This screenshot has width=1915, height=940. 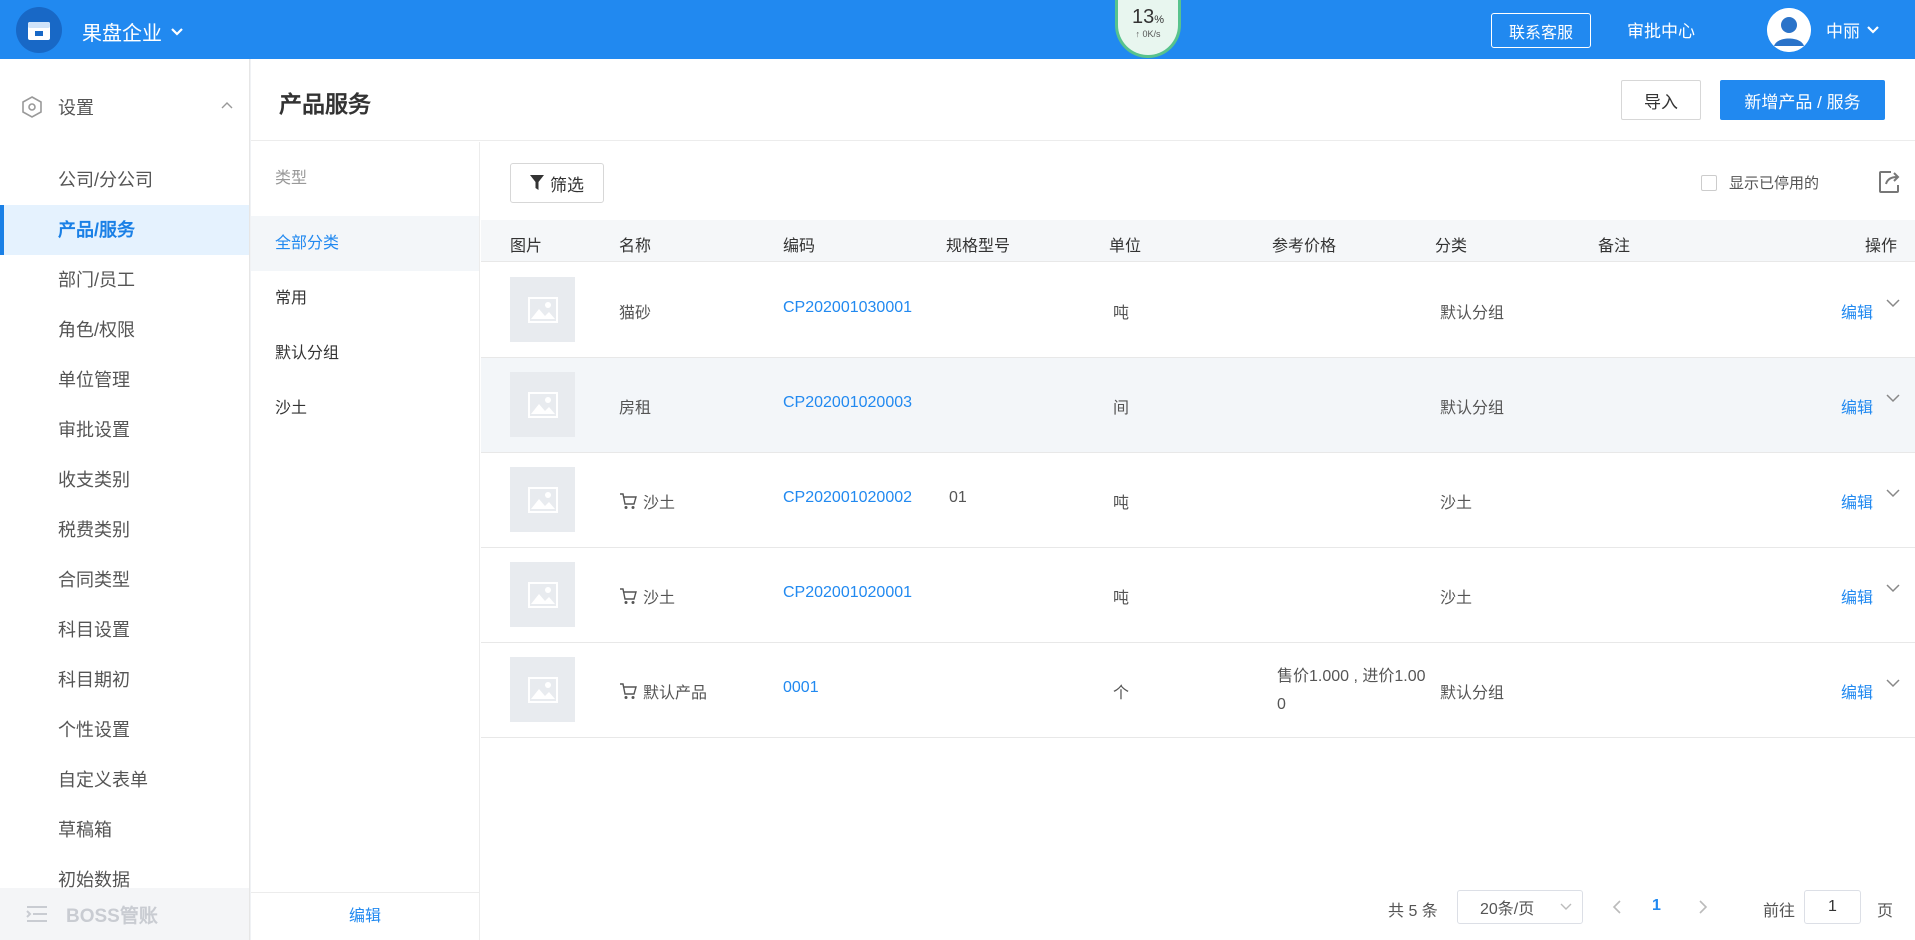 I want to click on network-speed-widget: 13% ↑ 0K/s, so click(x=1148, y=29).